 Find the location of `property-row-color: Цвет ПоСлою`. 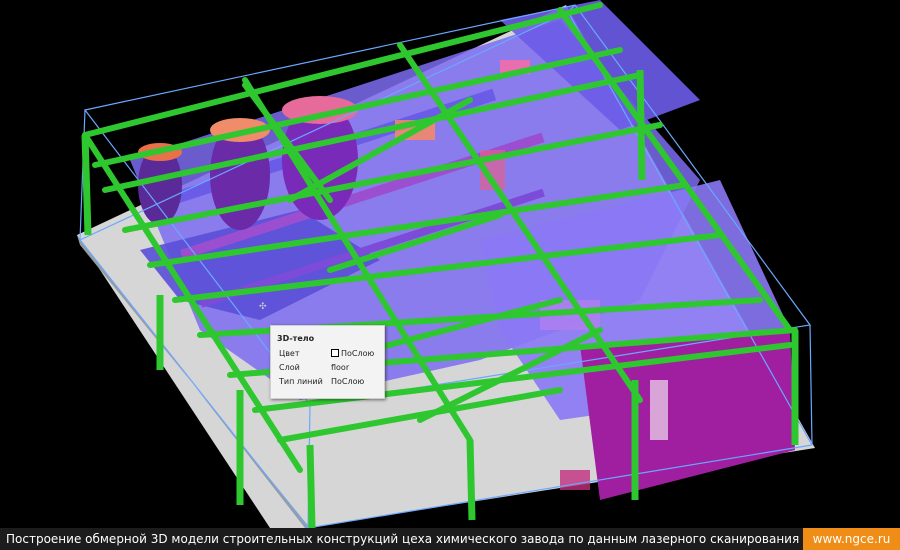

property-row-color: Цвет ПоСлою is located at coordinates (329, 354).